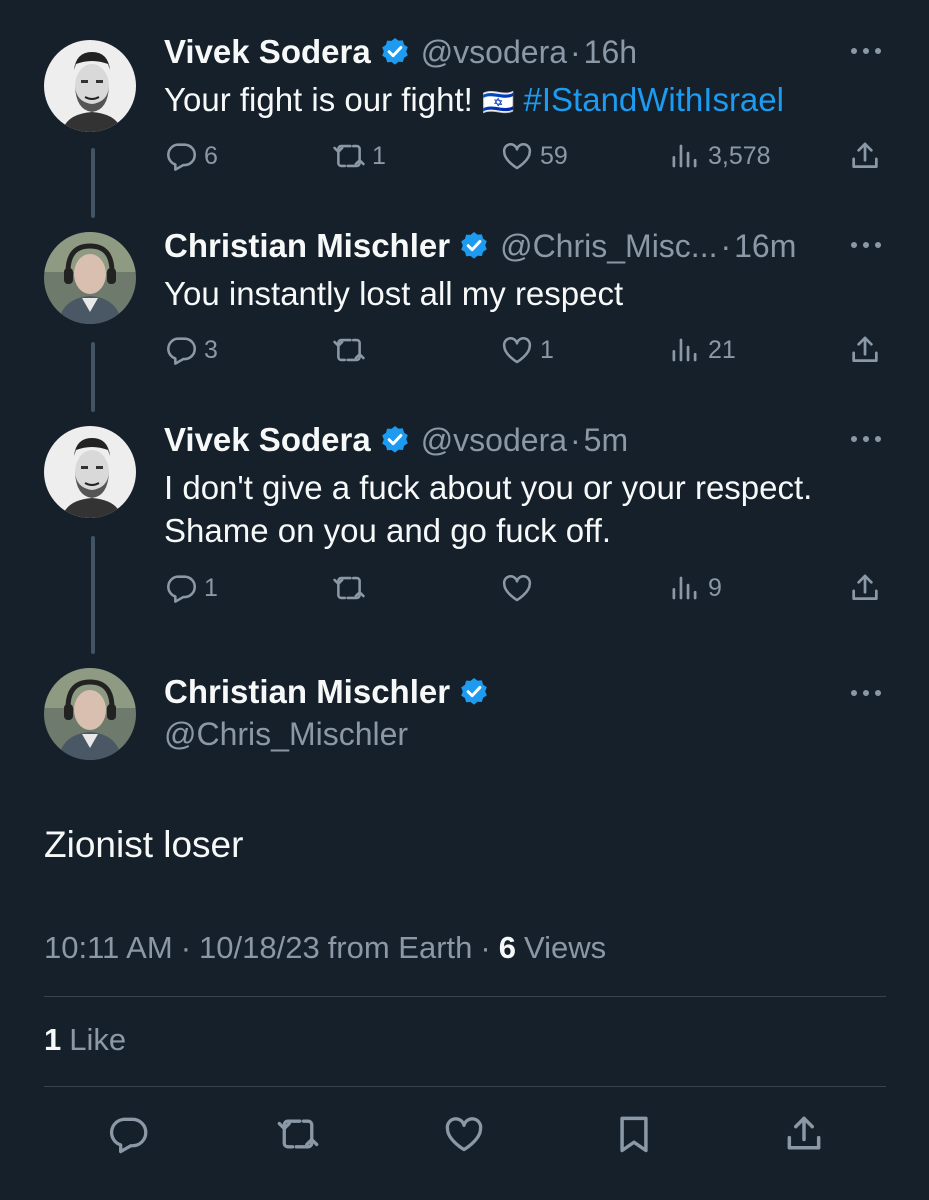 The height and width of the screenshot is (1200, 929). I want to click on reply-count: 6, so click(211, 155).